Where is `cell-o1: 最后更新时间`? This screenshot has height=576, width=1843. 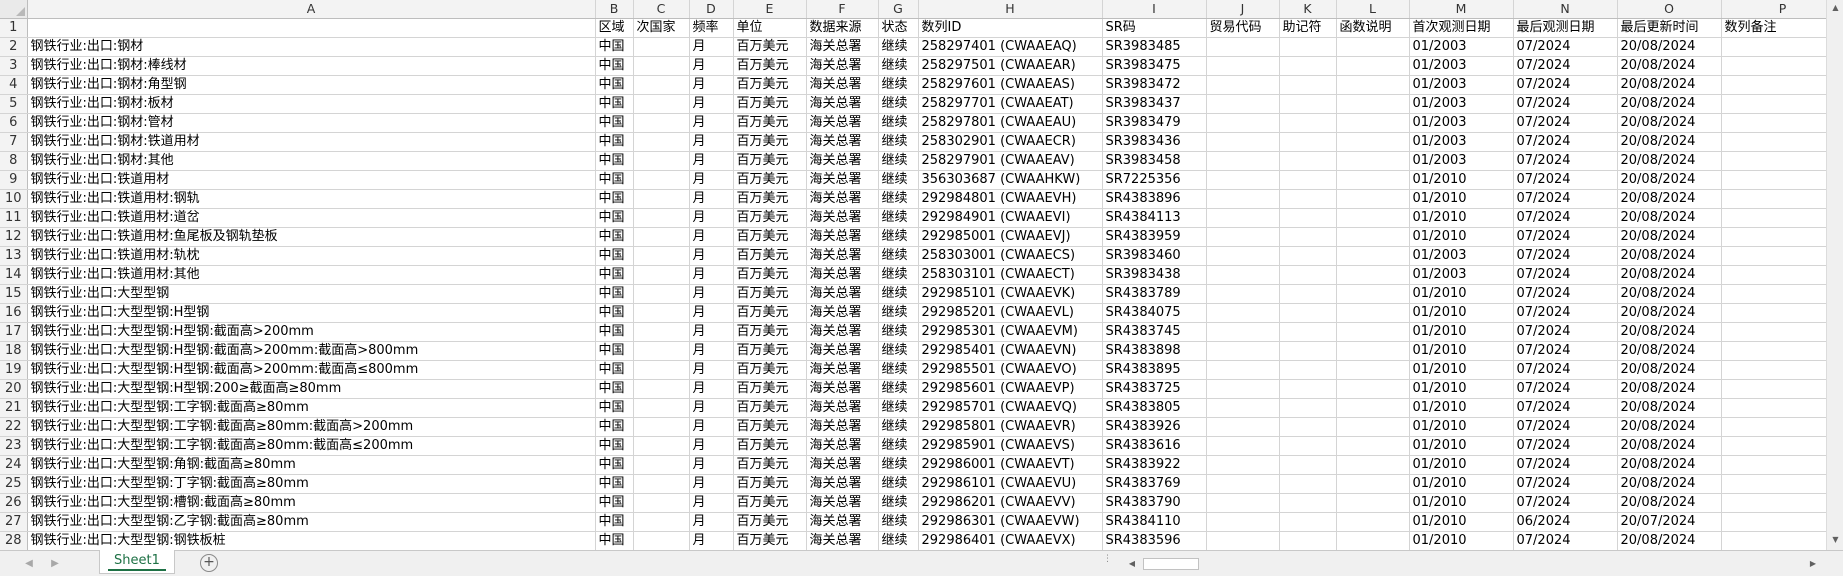 cell-o1: 最后更新时间 is located at coordinates (1669, 28).